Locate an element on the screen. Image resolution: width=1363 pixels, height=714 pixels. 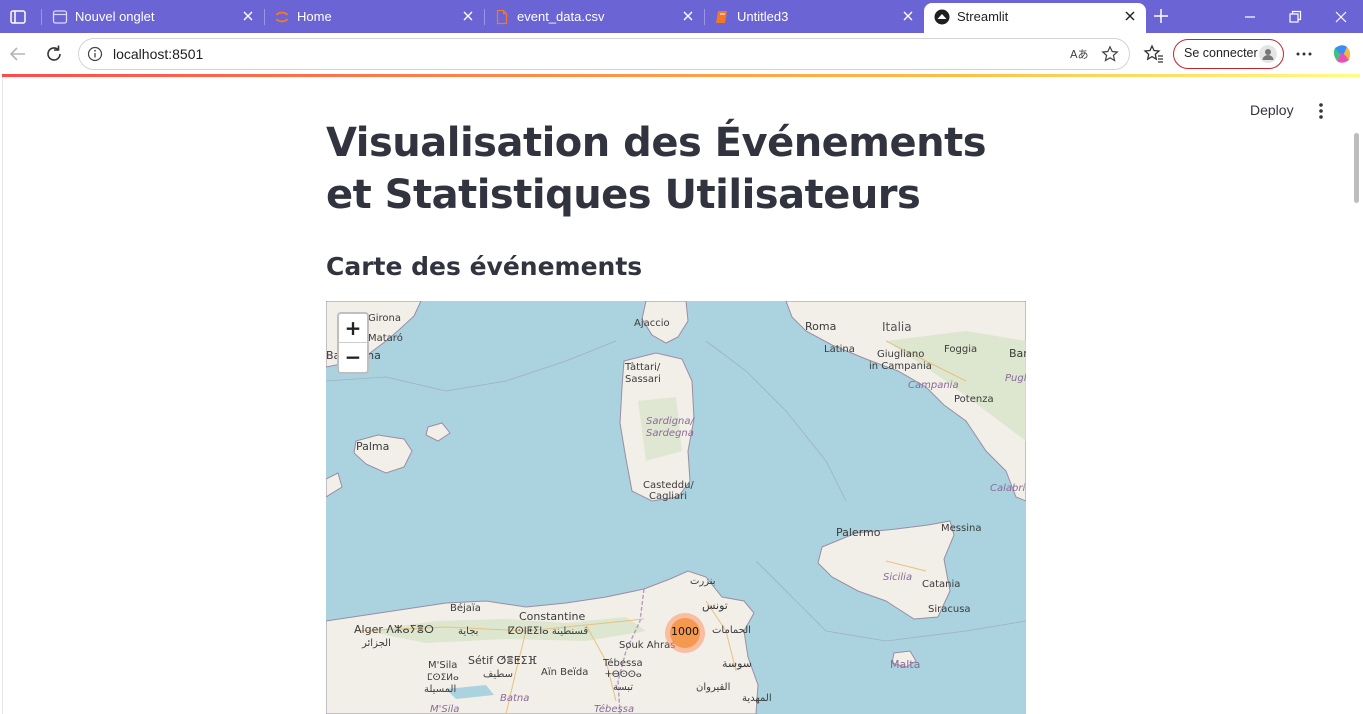
map-label-giugliano: Giugliano is located at coordinates (901, 354).